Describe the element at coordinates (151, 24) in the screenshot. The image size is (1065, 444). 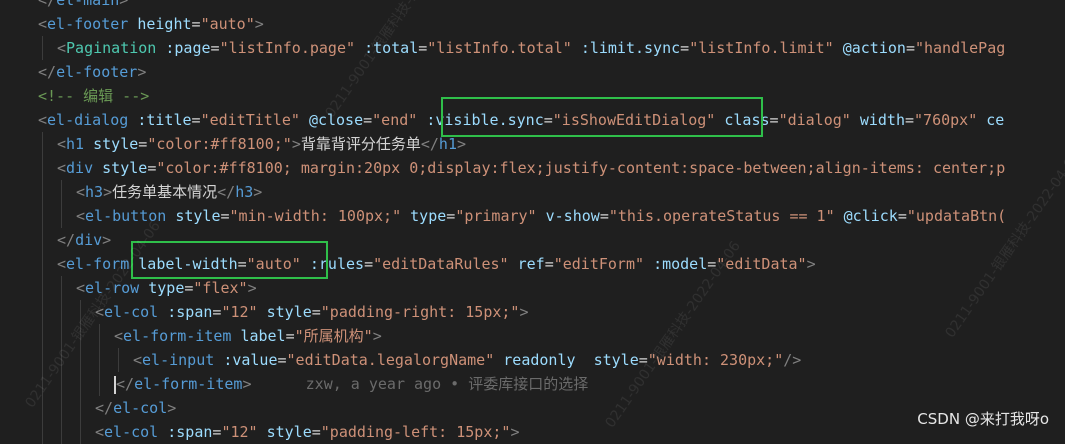
I see `code-line: <el-footer height="auto">` at that location.